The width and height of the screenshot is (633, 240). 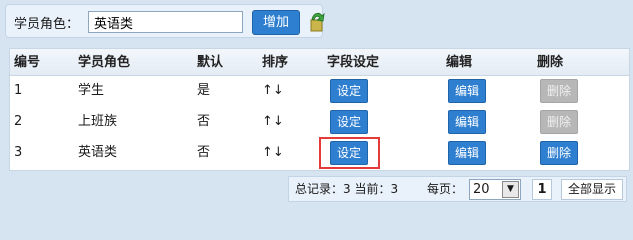 What do you see at coordinates (319, 122) in the screenshot?
I see `table-row: 2 上班族 否 ↑↓ 设定 编辑 删除` at bounding box center [319, 122].